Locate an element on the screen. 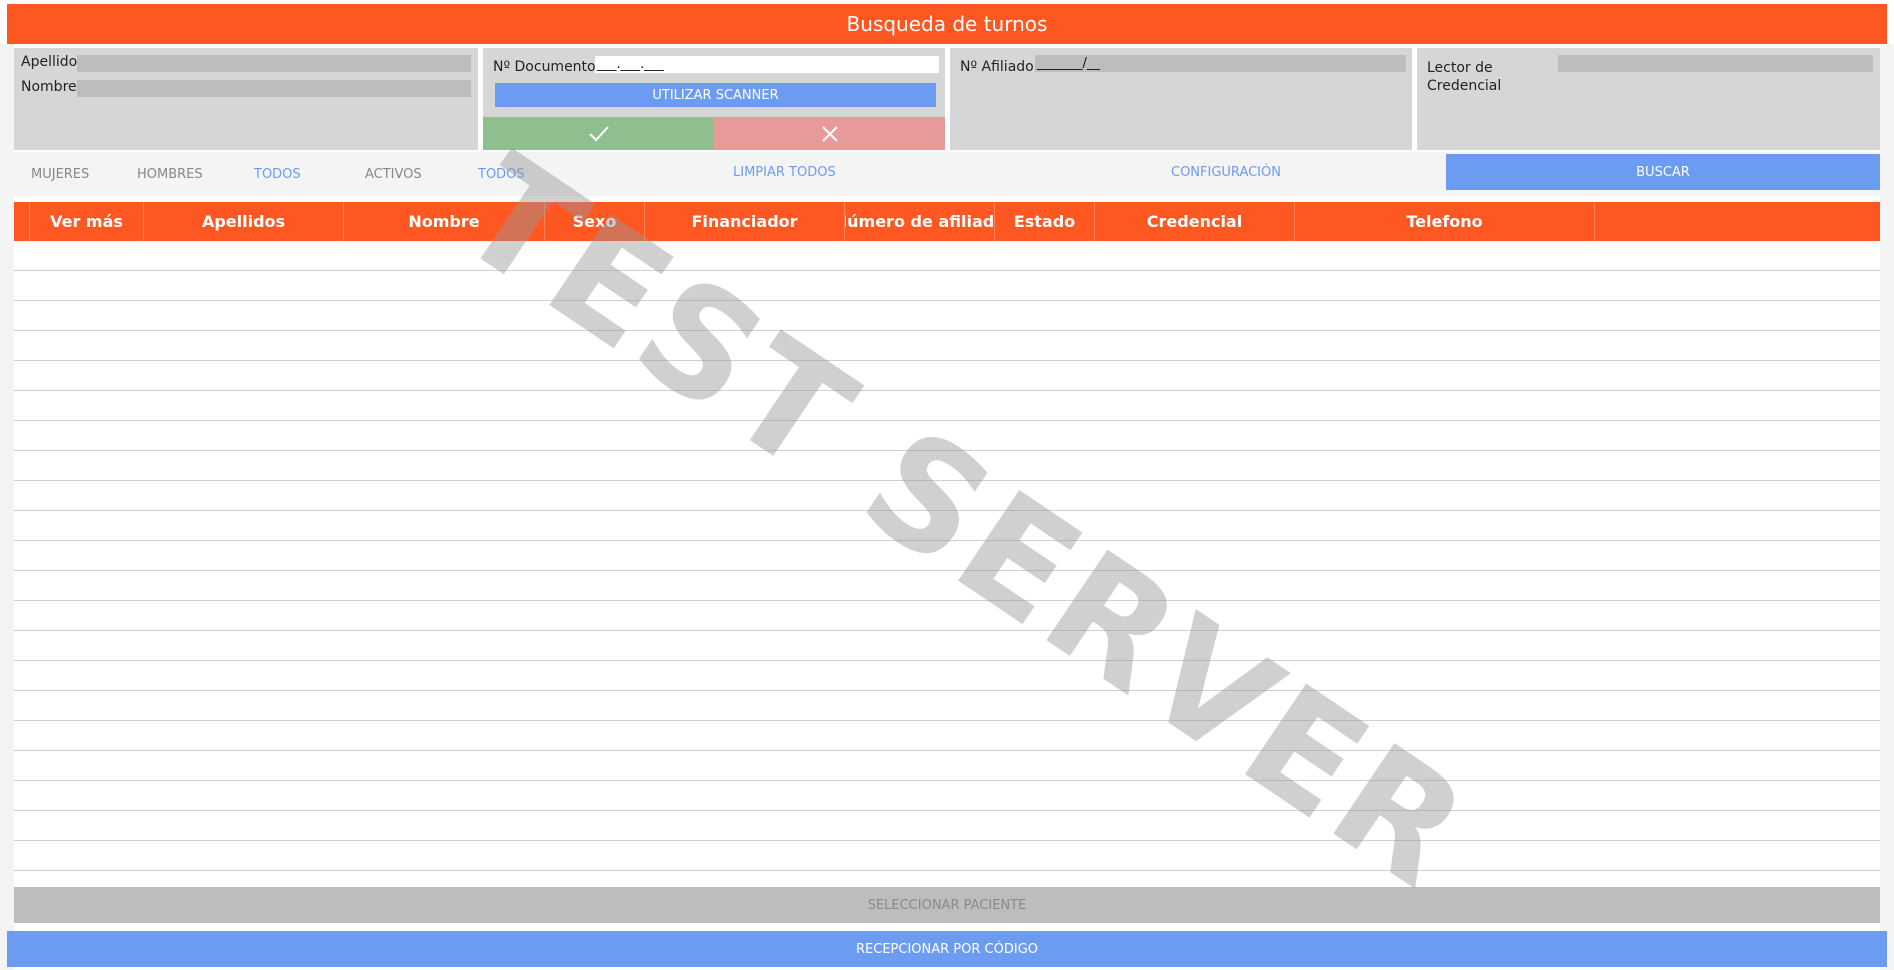  nombre-label: Nombre is located at coordinates (49, 87).